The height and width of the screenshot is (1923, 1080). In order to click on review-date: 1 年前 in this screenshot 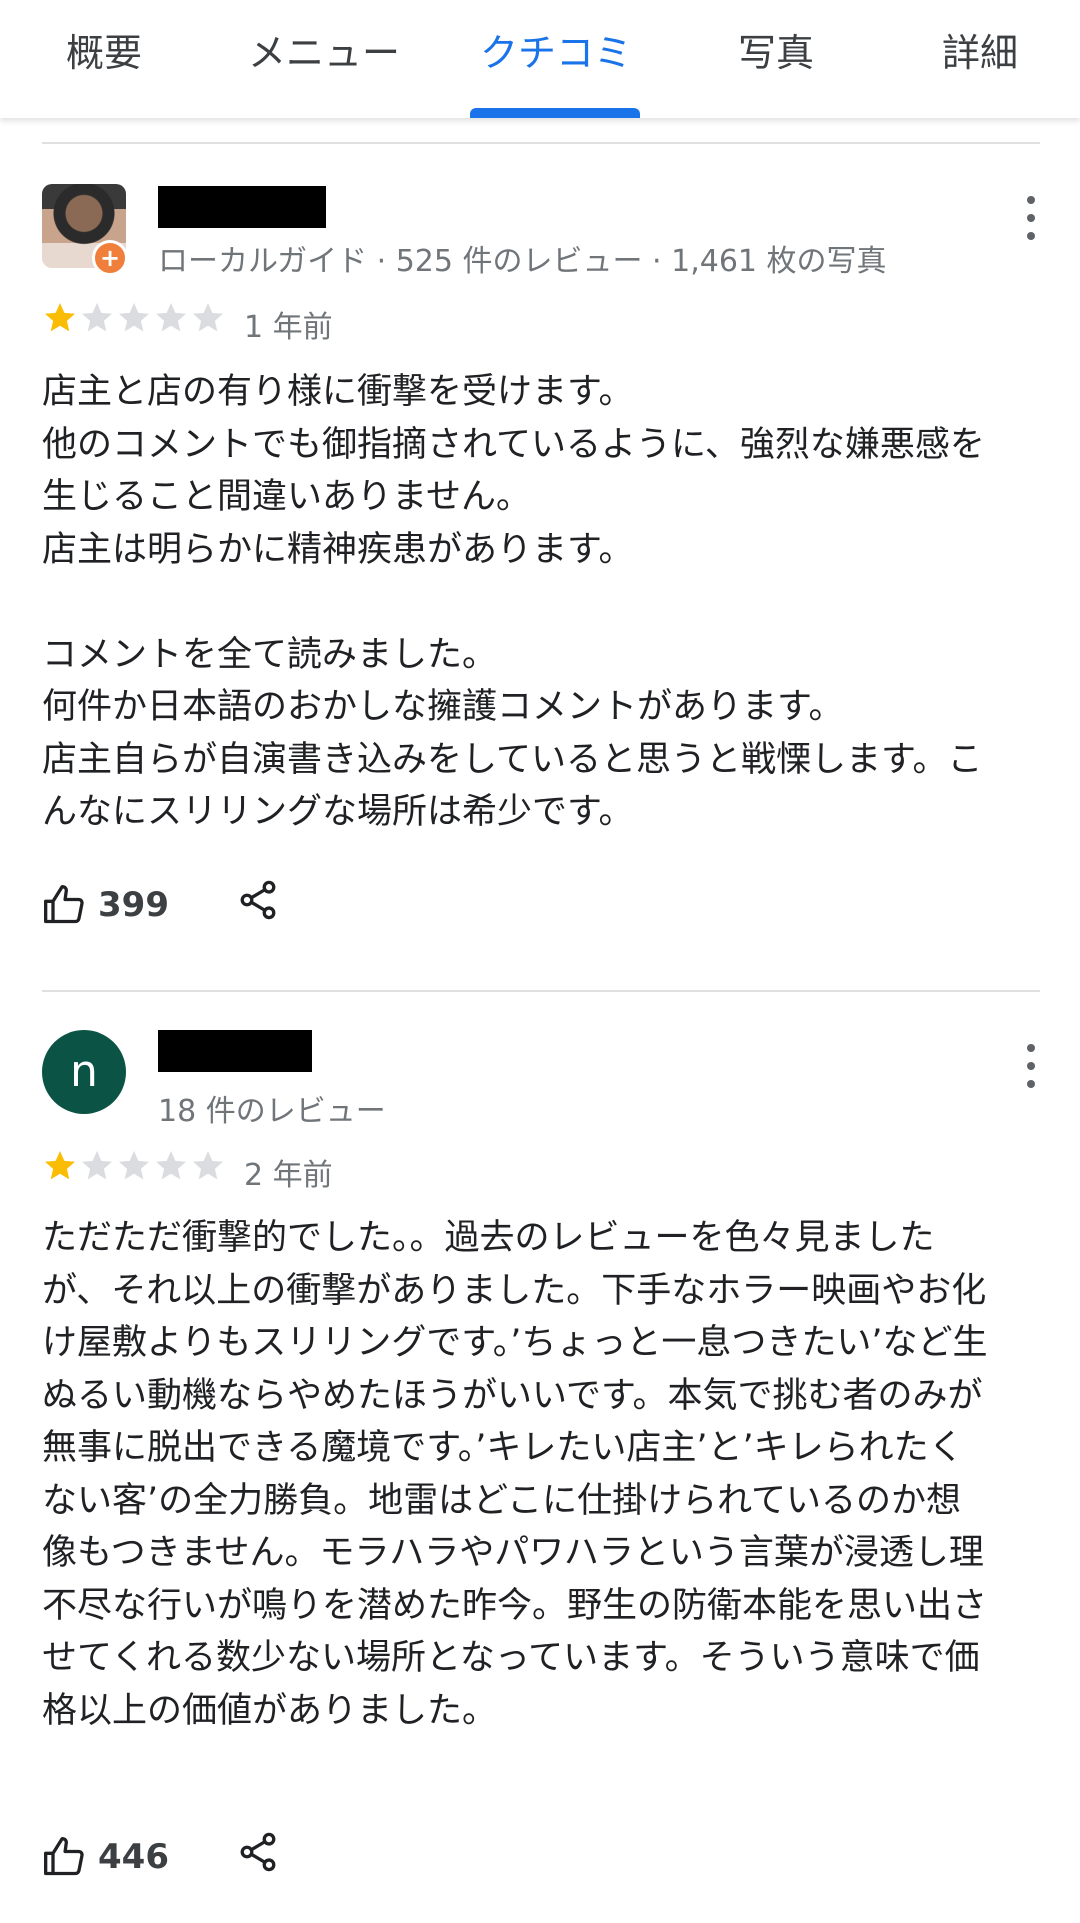, I will do `click(288, 327)`.